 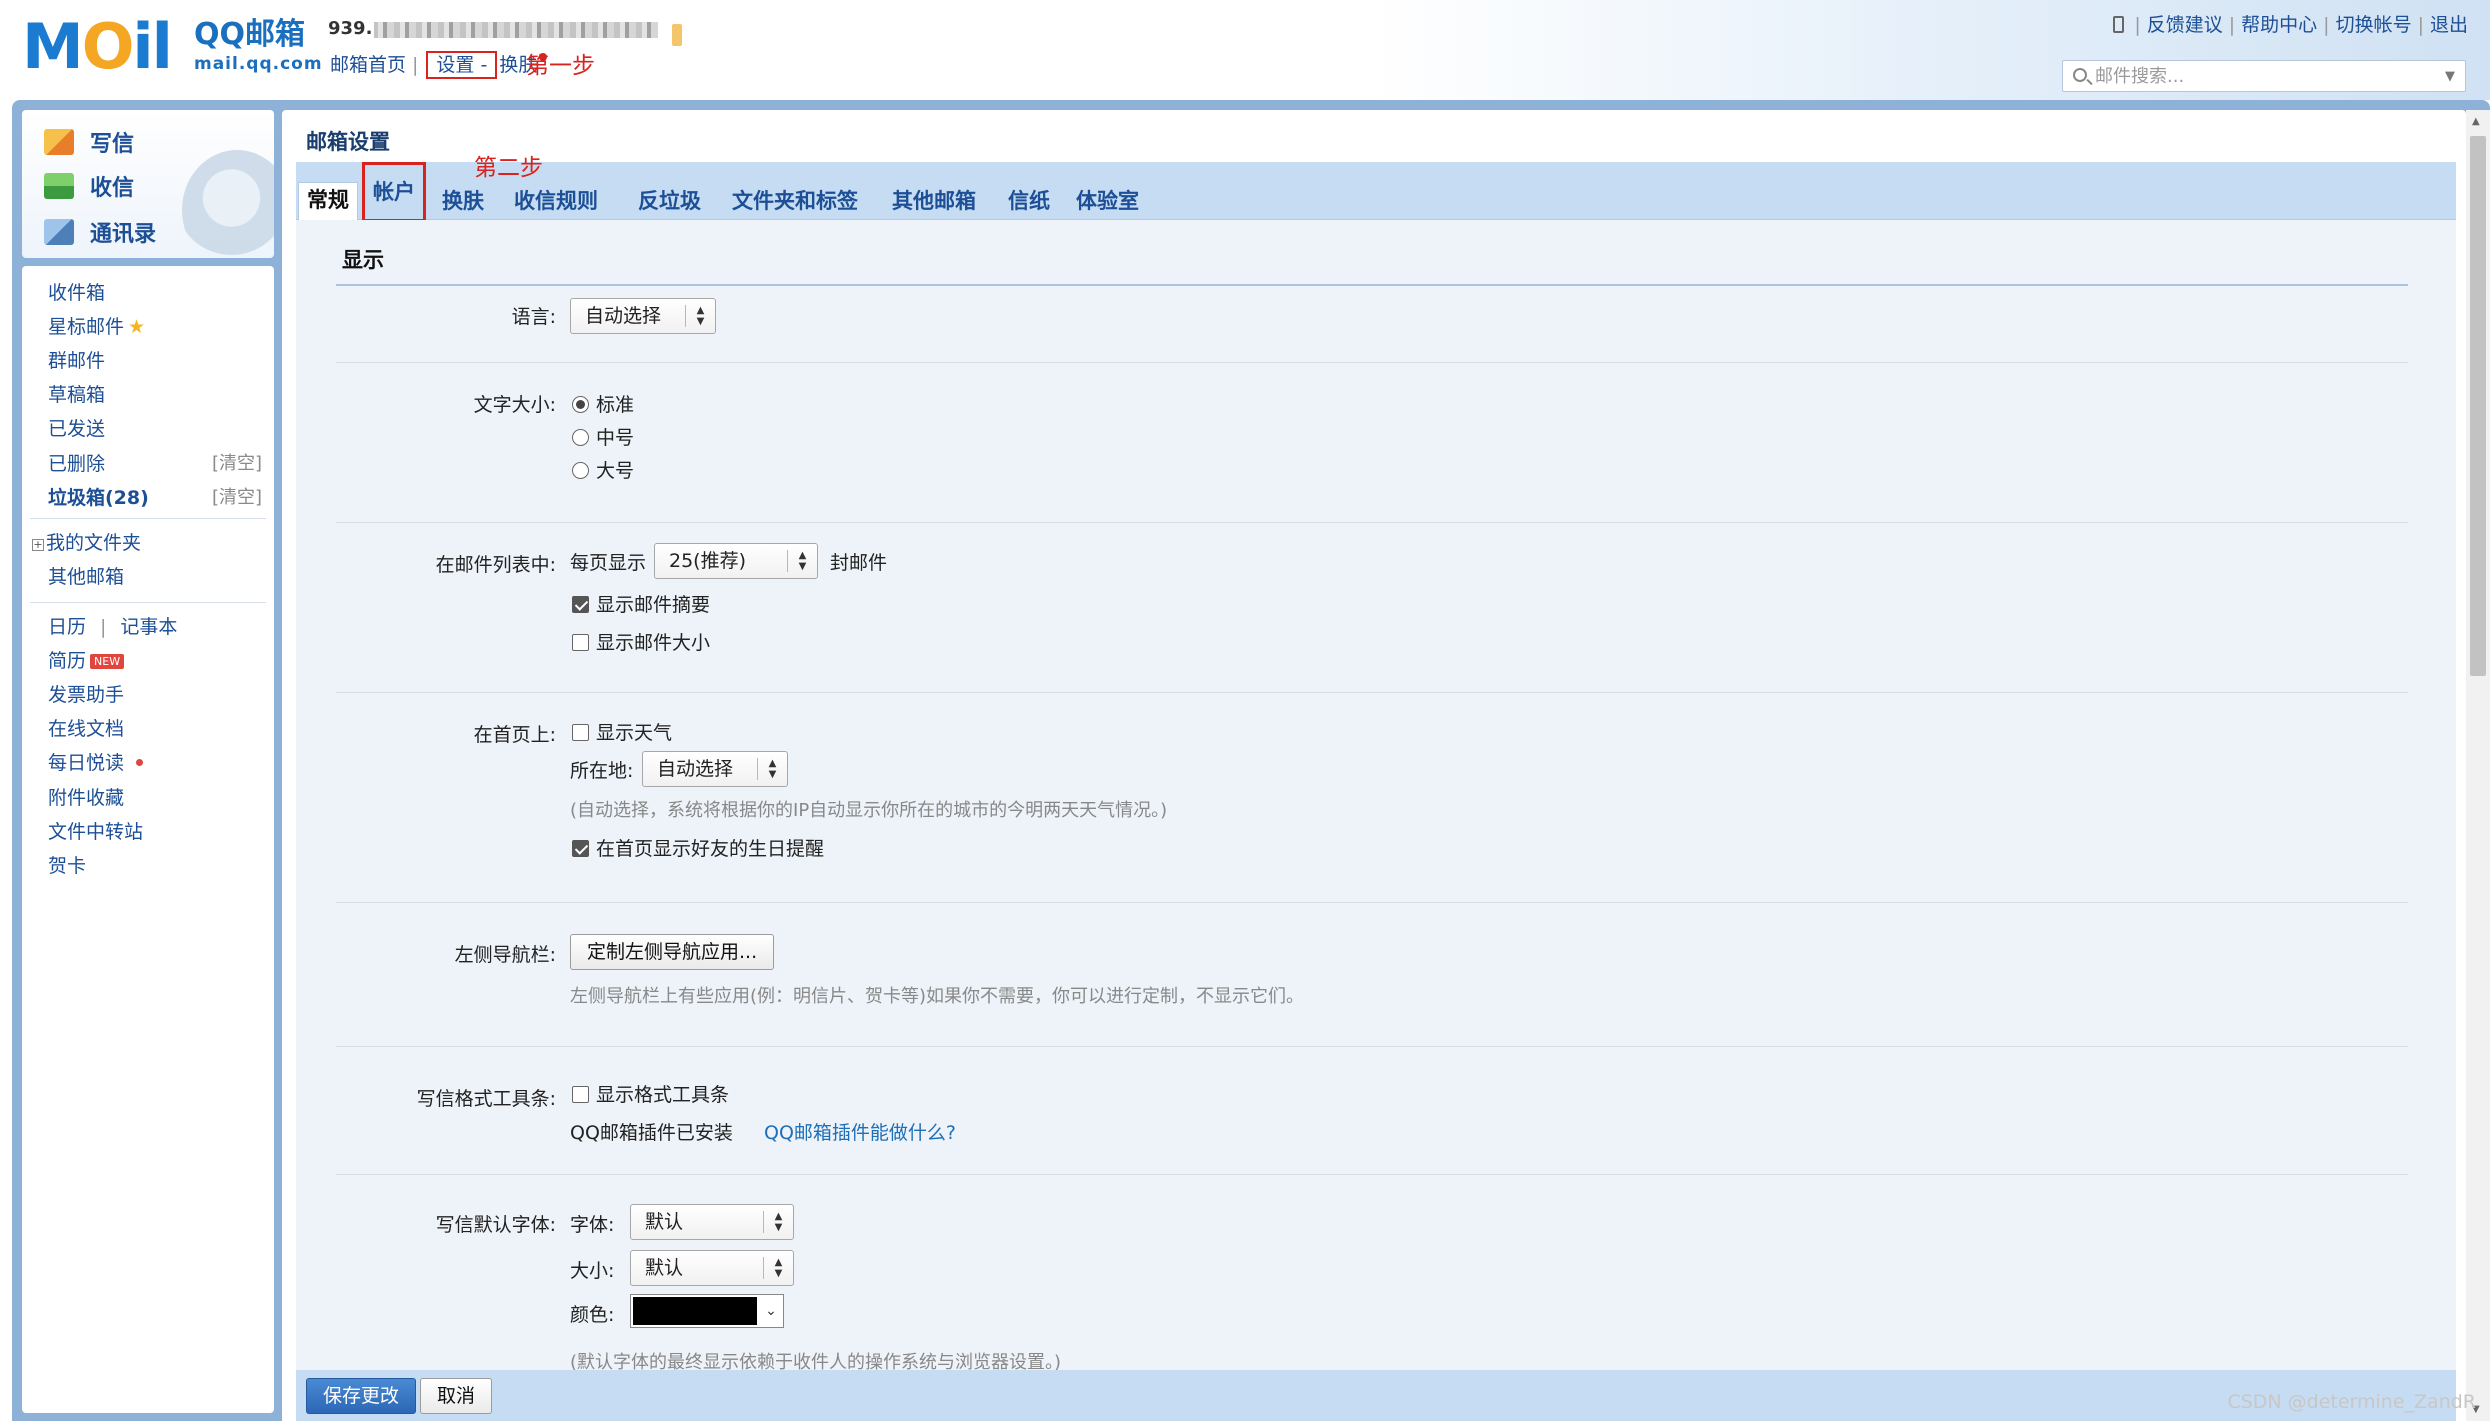 I want to click on show-size-checkbox, so click(x=580, y=642).